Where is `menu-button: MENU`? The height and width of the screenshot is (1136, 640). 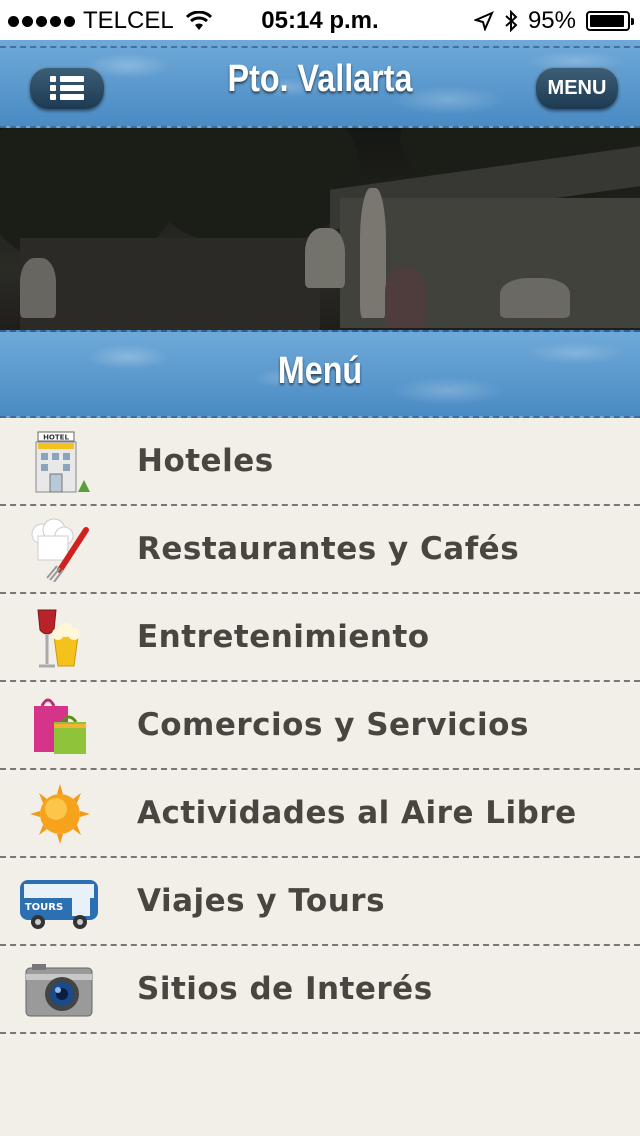
menu-button: MENU is located at coordinates (577, 88).